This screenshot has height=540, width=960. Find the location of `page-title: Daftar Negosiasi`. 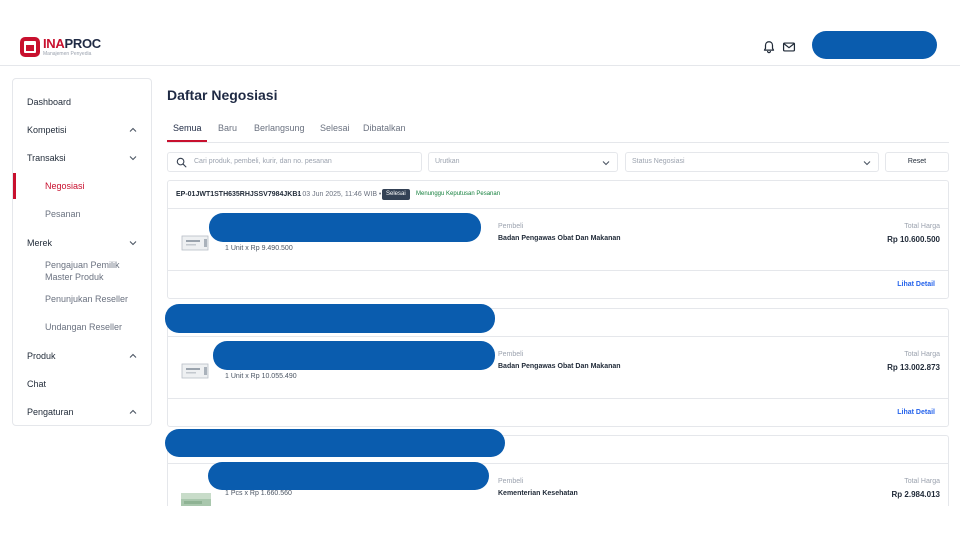

page-title: Daftar Negosiasi is located at coordinates (222, 95).